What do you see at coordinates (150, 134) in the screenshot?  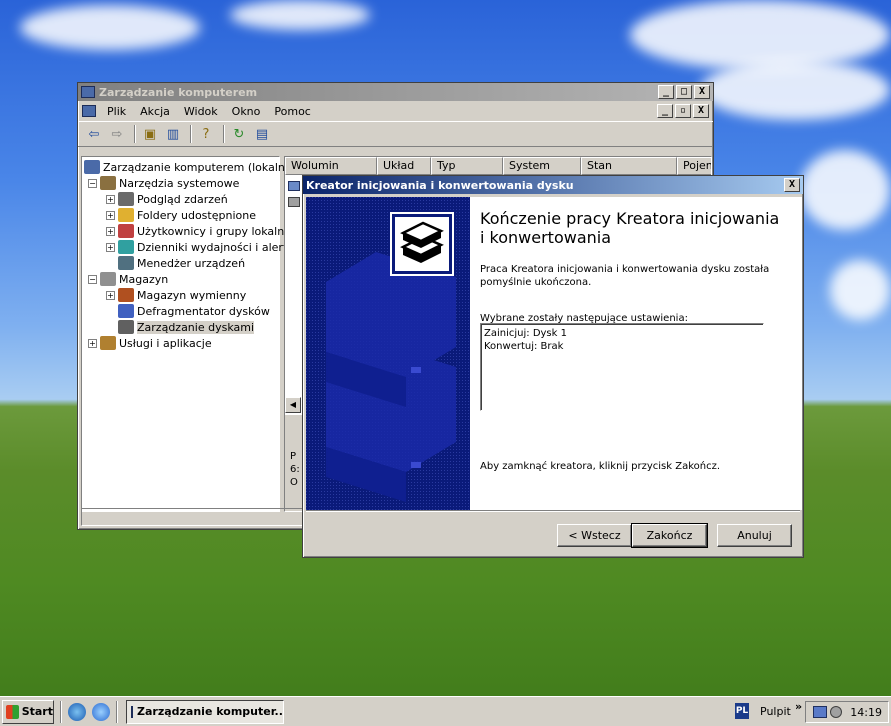 I see `up-folder-icon: ▣` at bounding box center [150, 134].